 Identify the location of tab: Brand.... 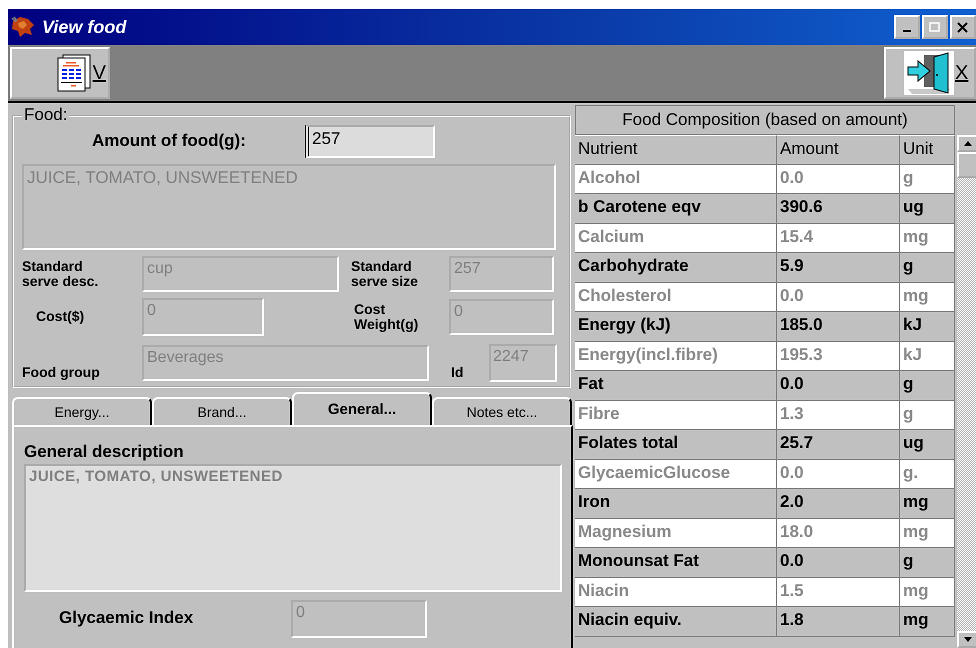
(222, 411).